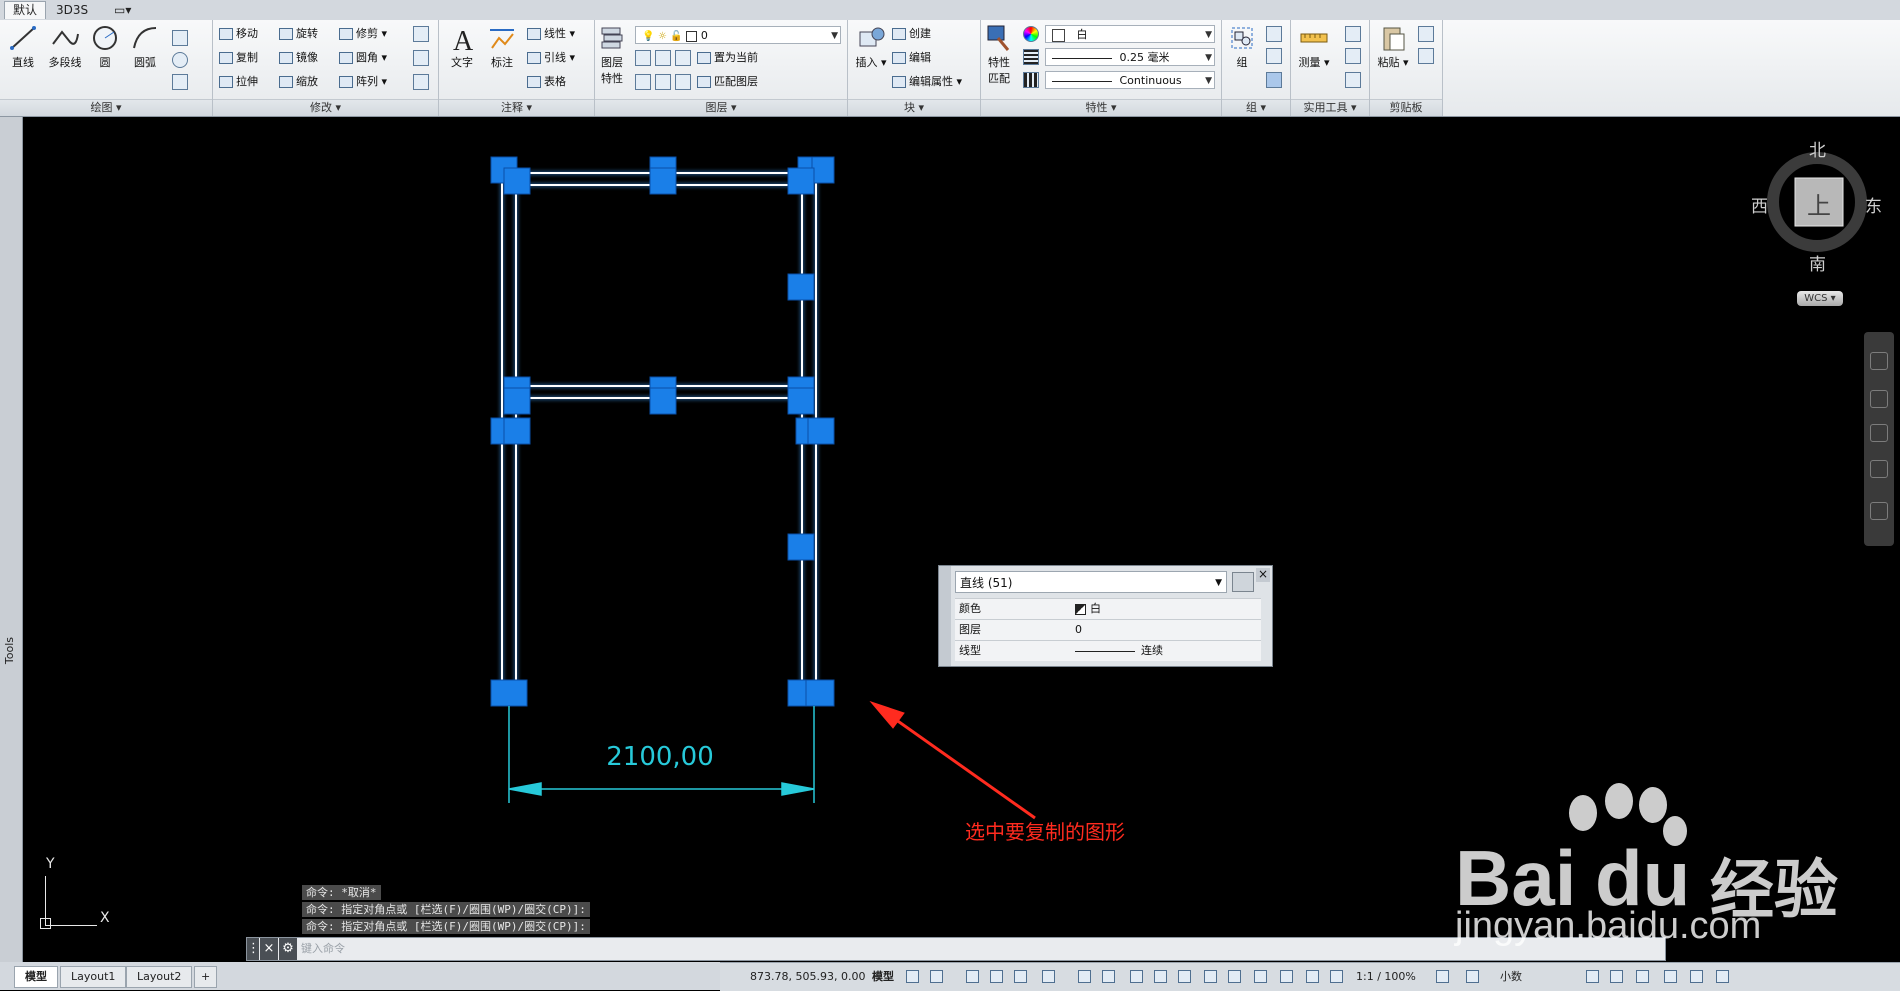 Image resolution: width=1900 pixels, height=991 pixels. Describe the element at coordinates (1108, 629) in the screenshot. I see `property-row-layer: 图层 0` at that location.